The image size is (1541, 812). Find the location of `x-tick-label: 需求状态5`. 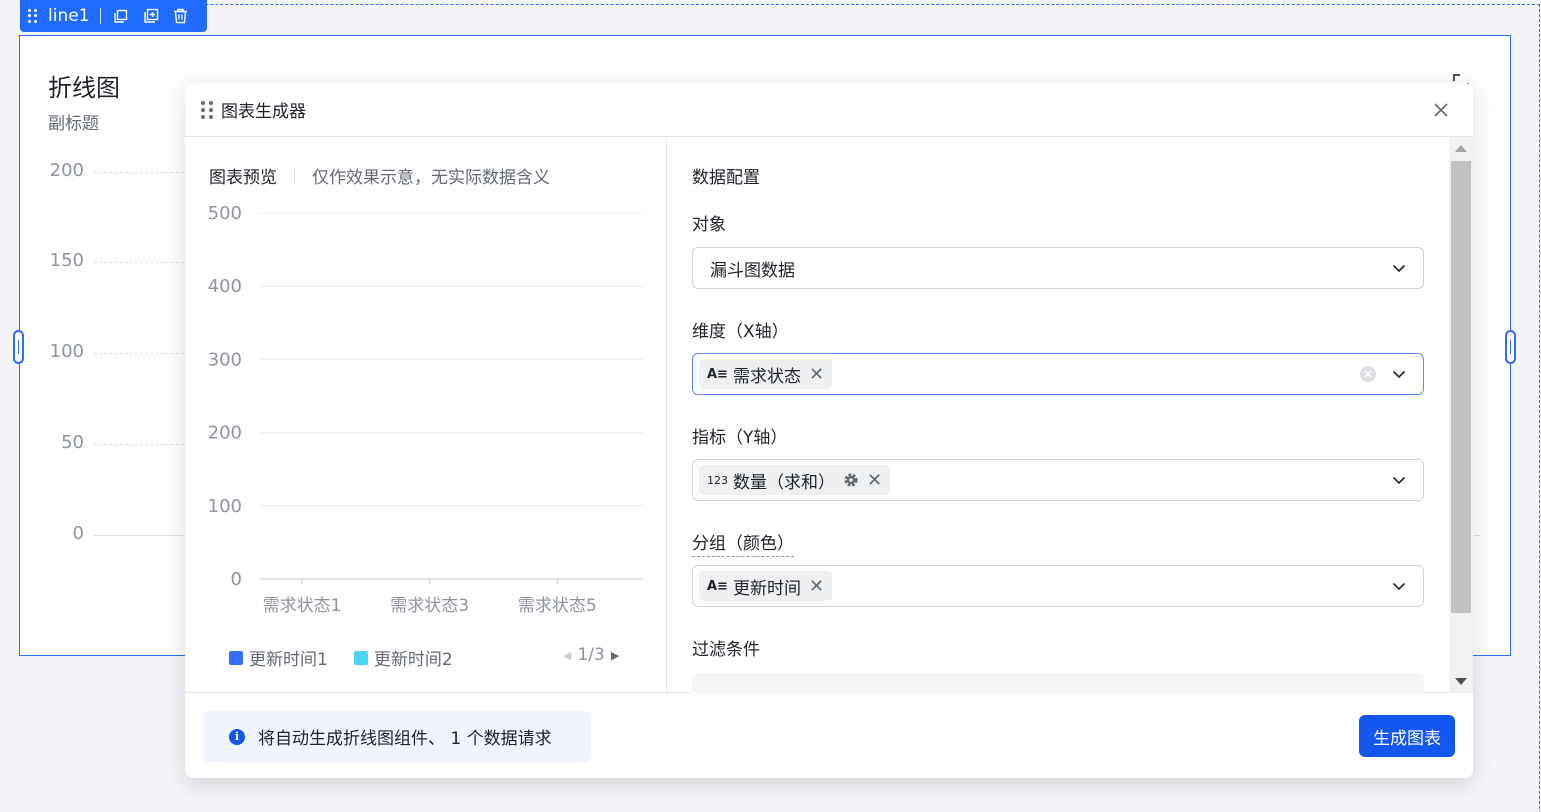

x-tick-label: 需求状态5 is located at coordinates (557, 606).